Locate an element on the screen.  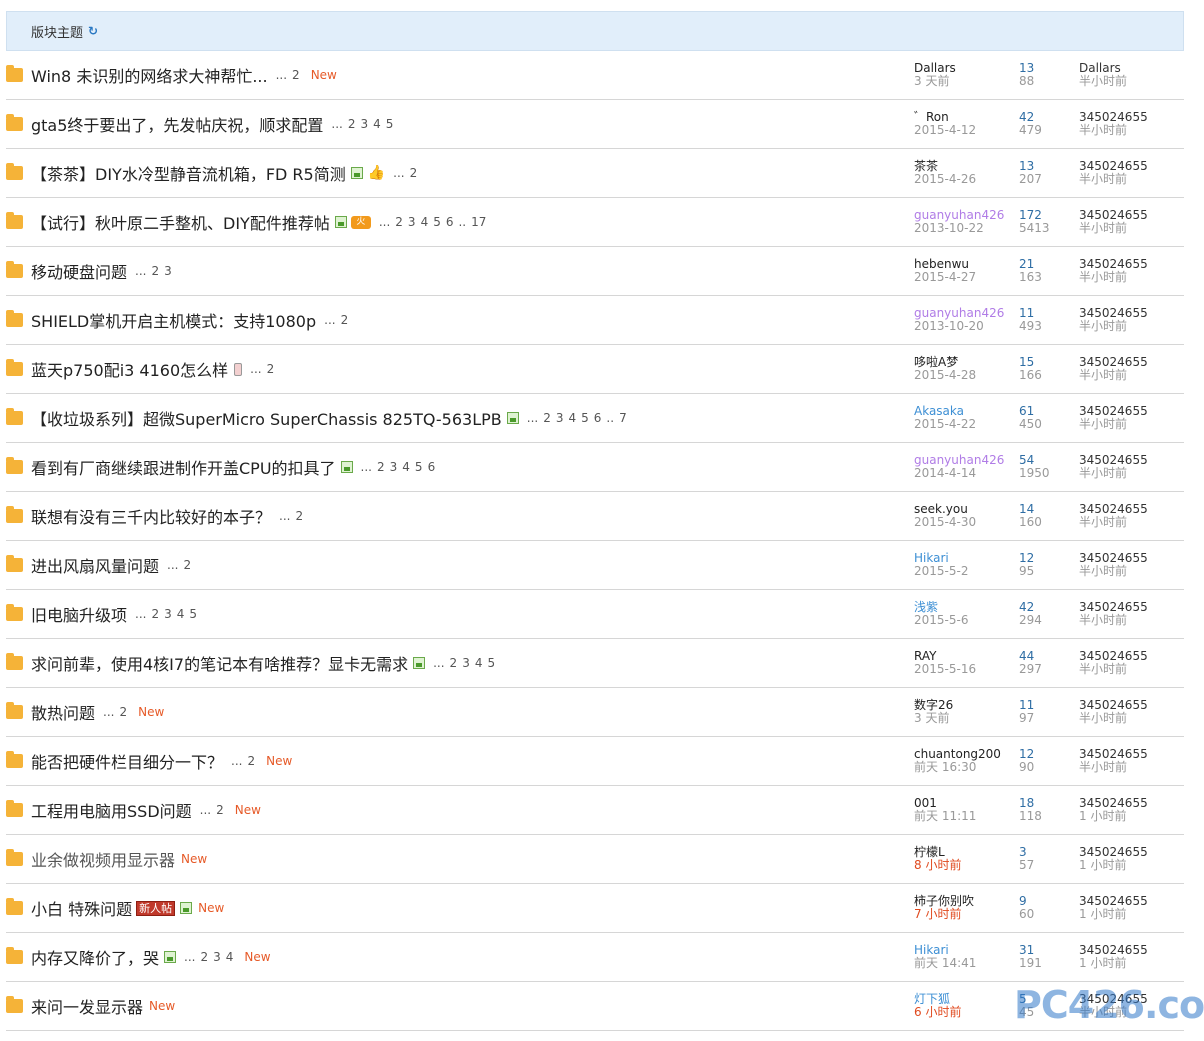
thread-title-link: 联想有没有三千内比较好的本子？ is located at coordinates (151, 516).